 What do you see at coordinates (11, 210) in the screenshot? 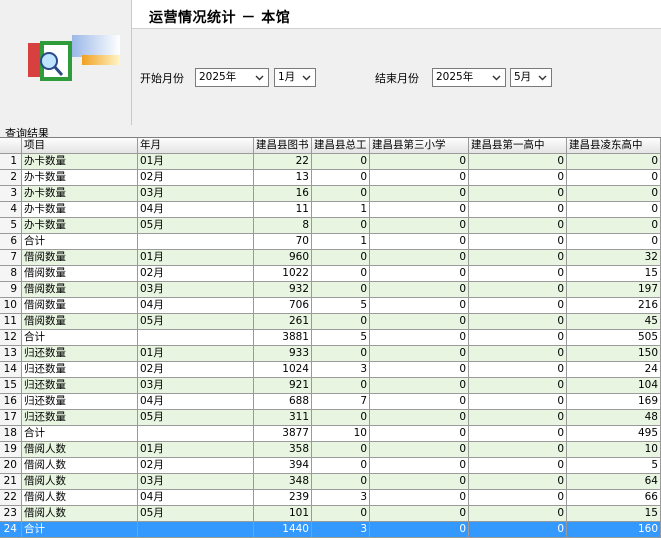
I see `row-number: 4` at bounding box center [11, 210].